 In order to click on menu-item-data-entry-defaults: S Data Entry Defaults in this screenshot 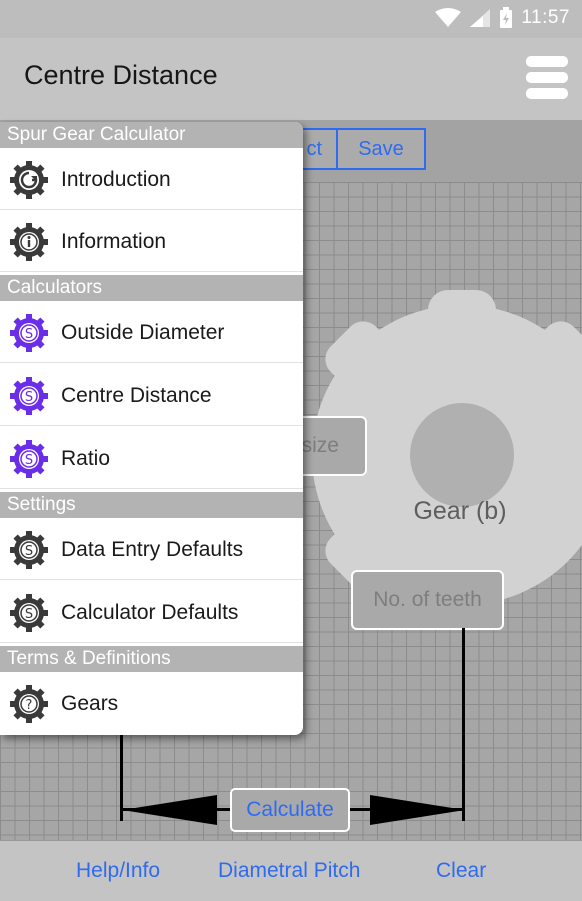, I will do `click(151, 549)`.